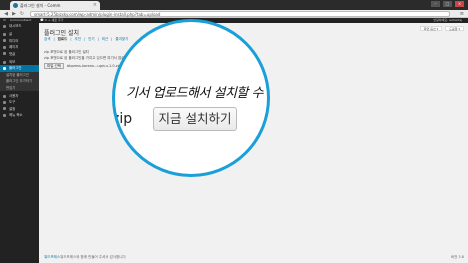  Describe the element at coordinates (94, 66) in the screenshot. I see `selected-file-name: bbpress-korean...ugin-v.1.0.zip` at that location.